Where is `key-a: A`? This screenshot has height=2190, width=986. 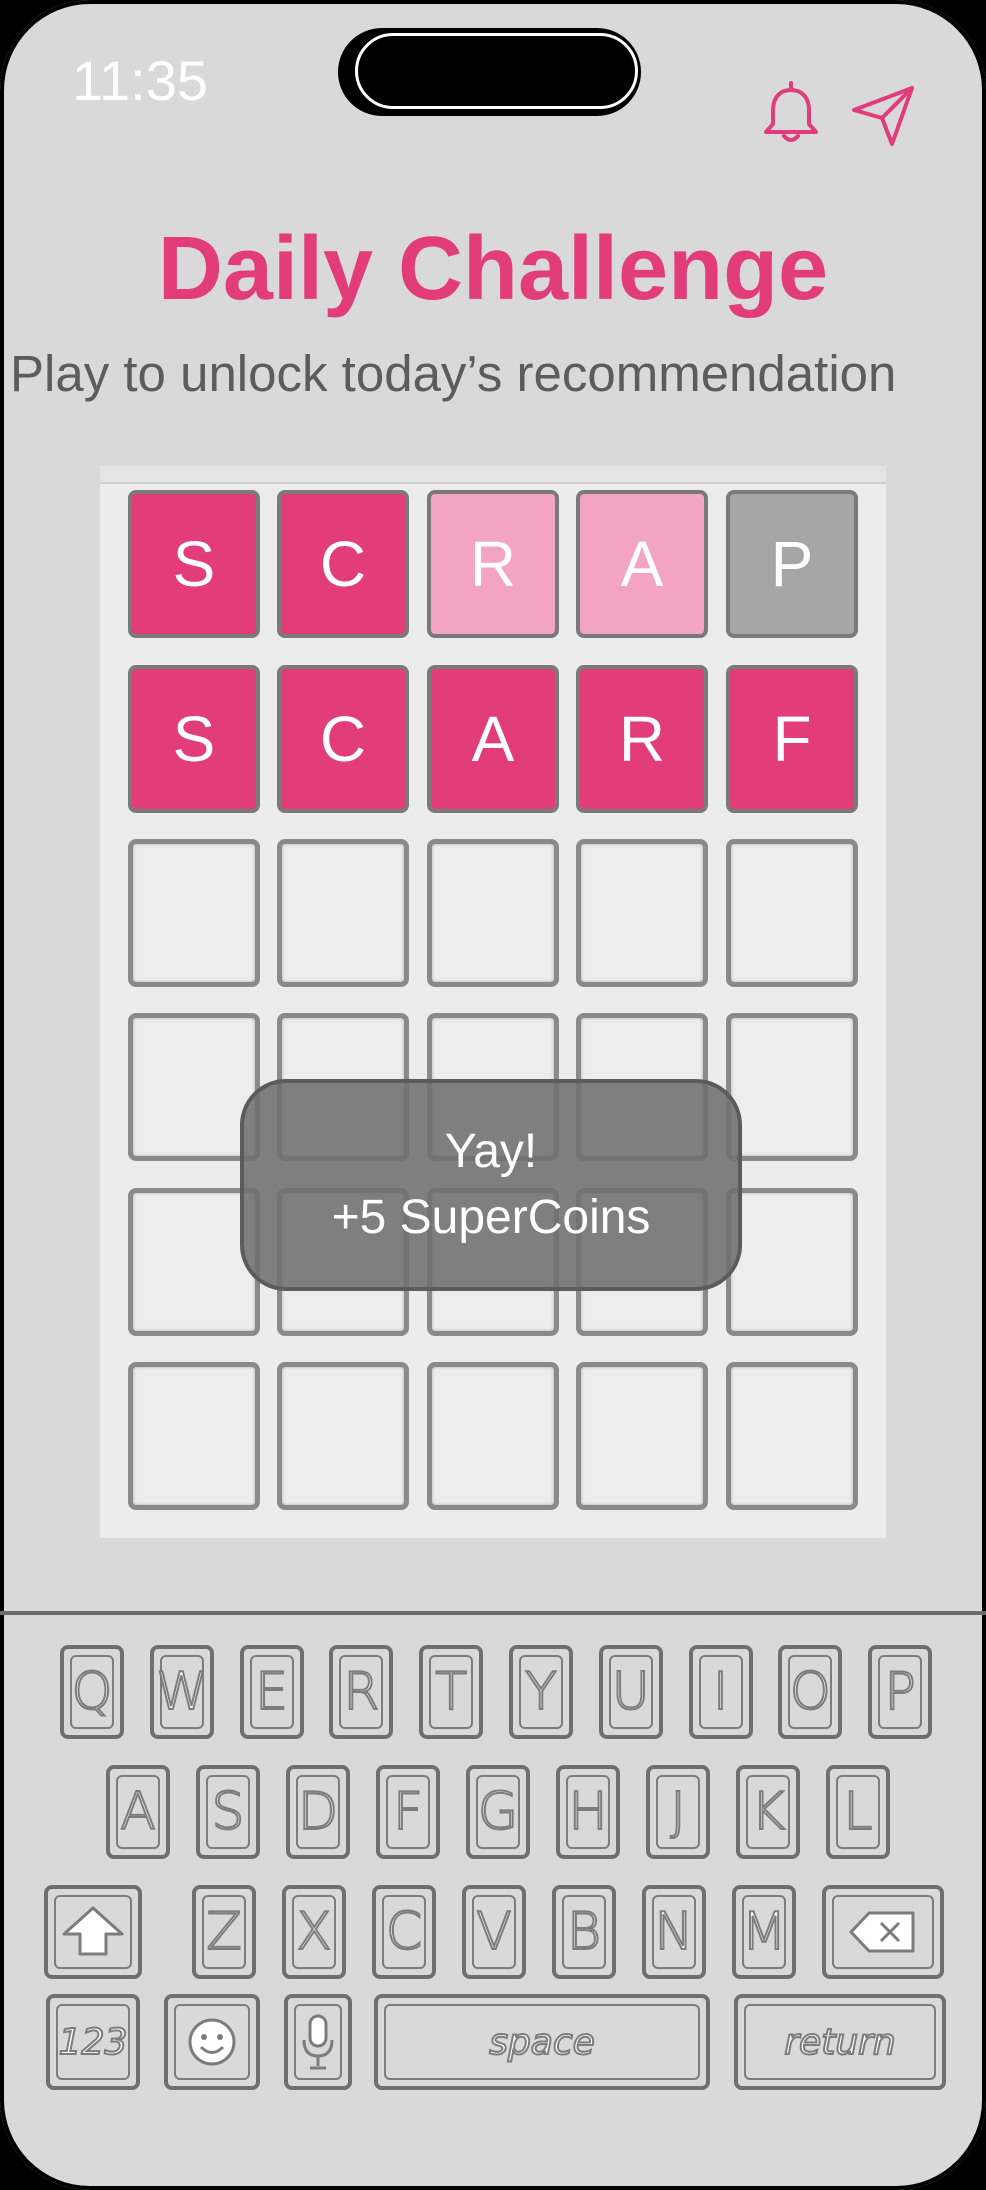
key-a: A is located at coordinates (138, 1812).